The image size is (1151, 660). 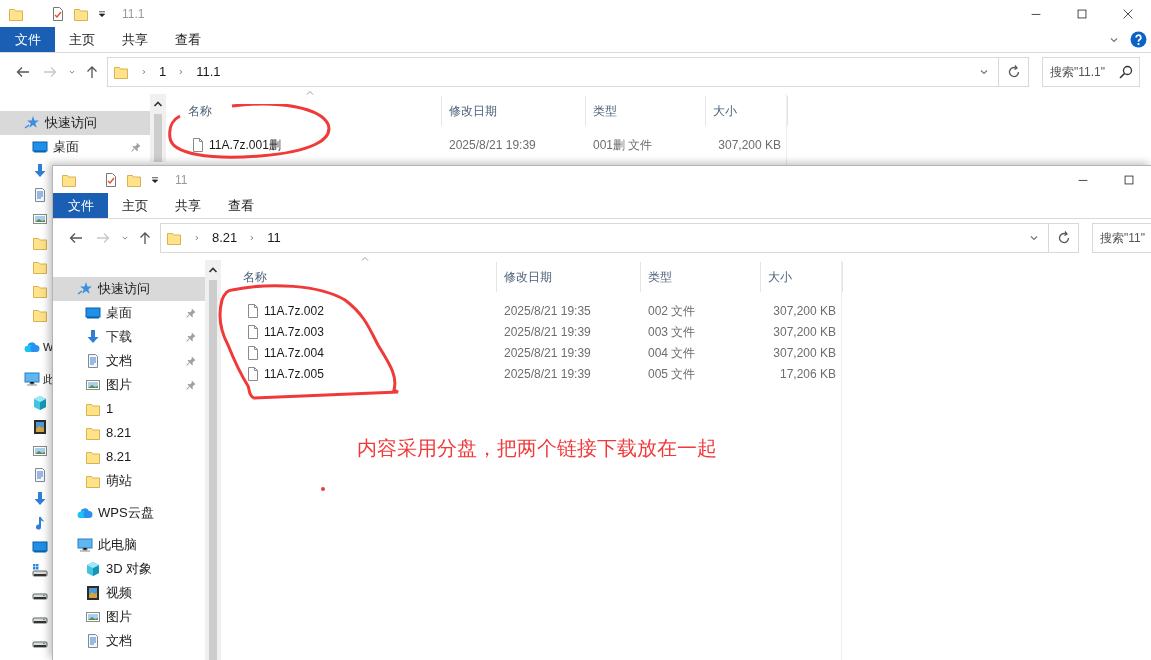 What do you see at coordinates (672, 374) in the screenshot?
I see `file-type: 005 文件` at bounding box center [672, 374].